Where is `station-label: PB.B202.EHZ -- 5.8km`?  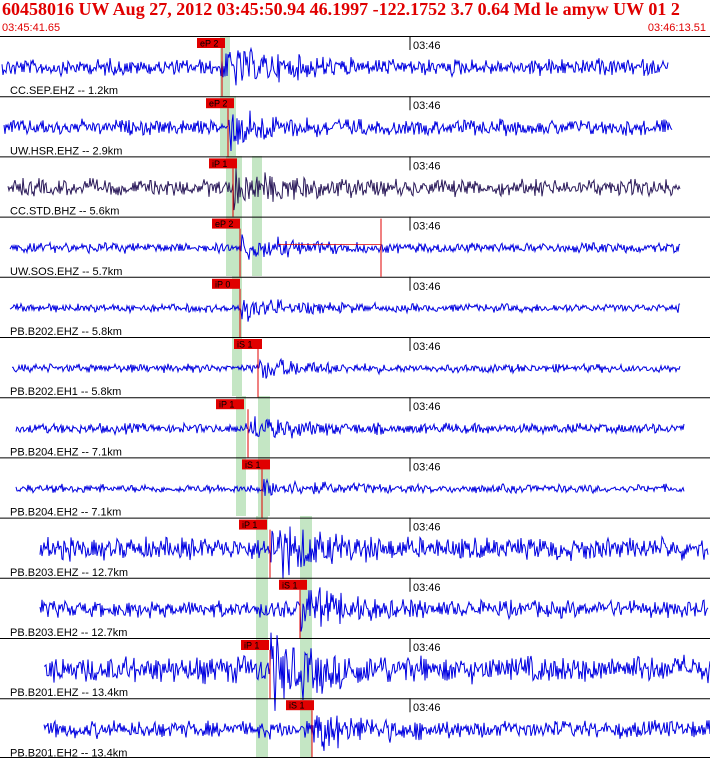 station-label: PB.B202.EHZ -- 5.8km is located at coordinates (66, 332).